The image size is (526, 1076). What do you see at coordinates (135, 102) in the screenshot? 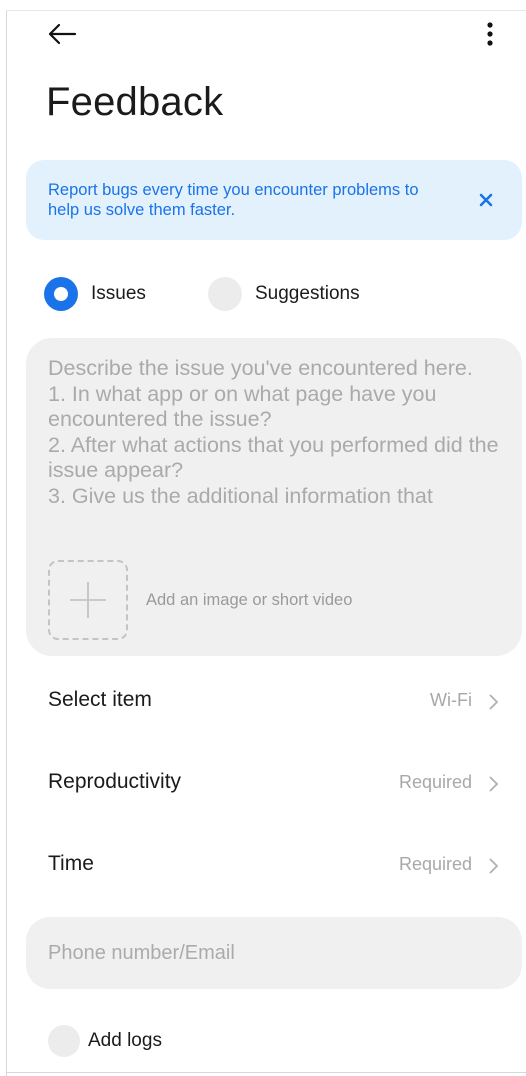
I see `page-title: Feedback` at bounding box center [135, 102].